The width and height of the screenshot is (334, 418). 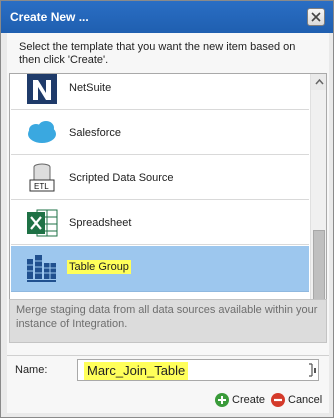 What do you see at coordinates (136, 371) in the screenshot?
I see `name-input-value: Marc_Join_Table` at bounding box center [136, 371].